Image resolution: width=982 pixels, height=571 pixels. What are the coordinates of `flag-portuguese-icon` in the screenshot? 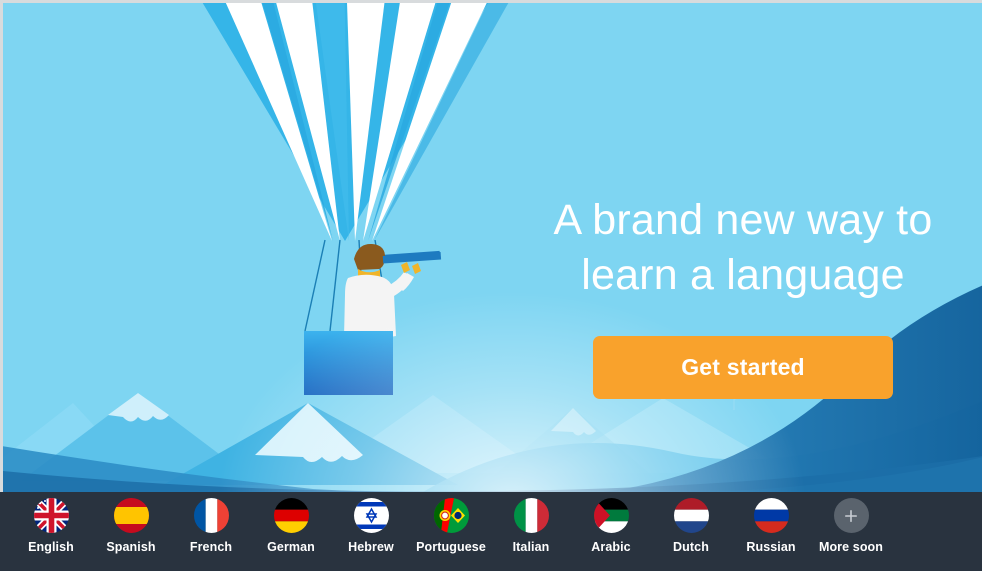 It's located at (451, 515).